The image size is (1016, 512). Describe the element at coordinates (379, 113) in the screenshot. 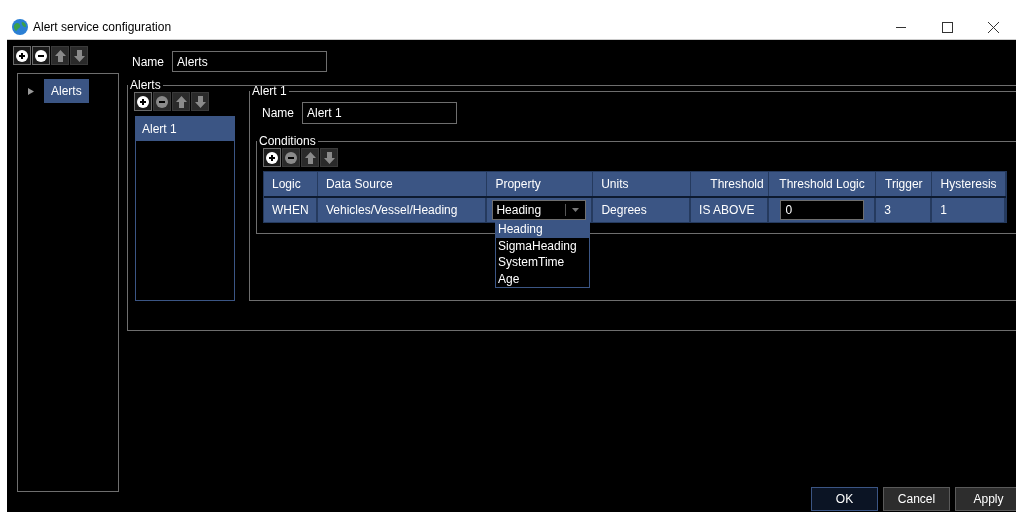

I see `name-field: Alert 1` at that location.